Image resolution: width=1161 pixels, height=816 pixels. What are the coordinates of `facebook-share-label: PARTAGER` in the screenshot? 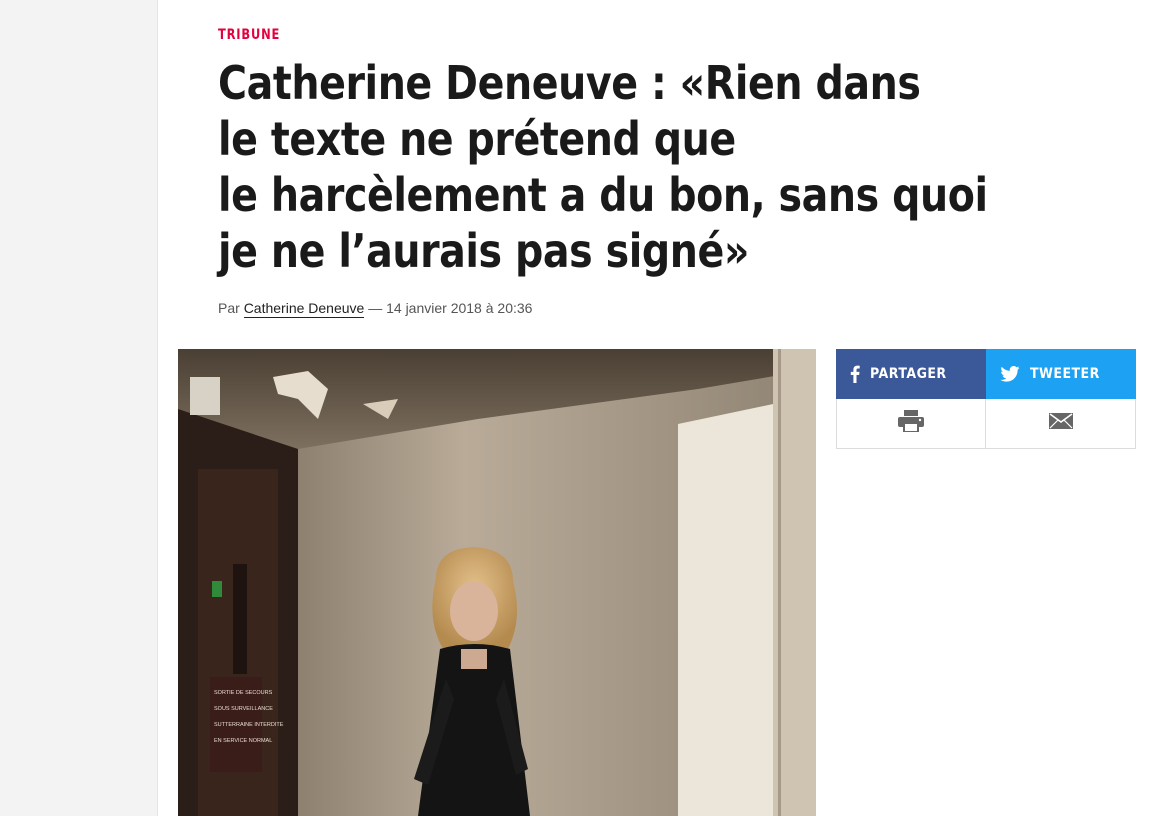 It's located at (908, 374).